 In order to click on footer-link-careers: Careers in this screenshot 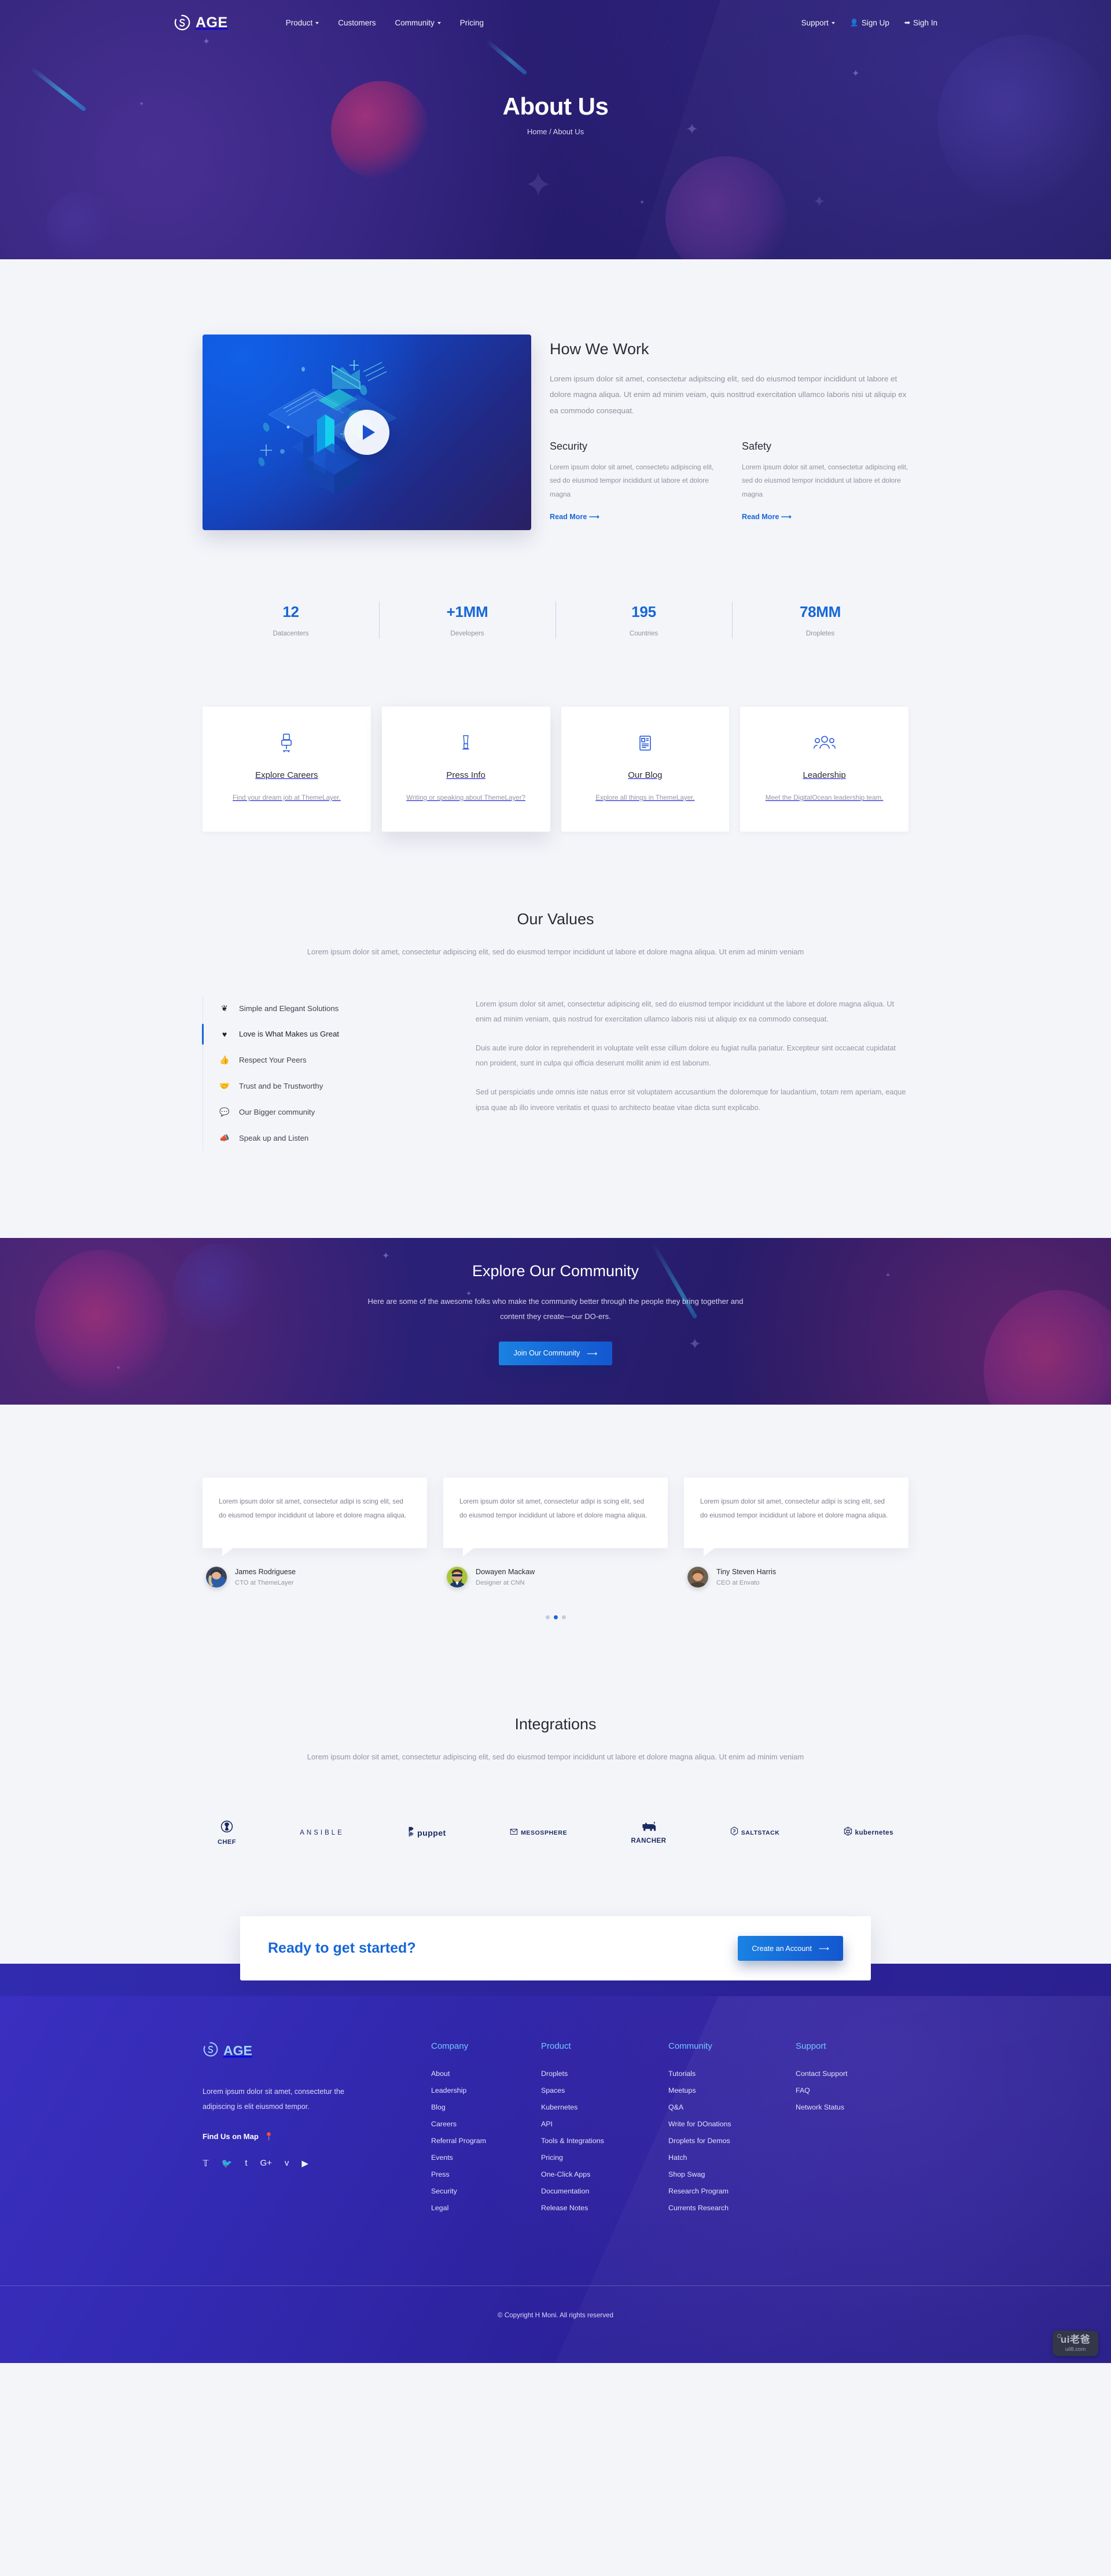, I will do `click(486, 2124)`.